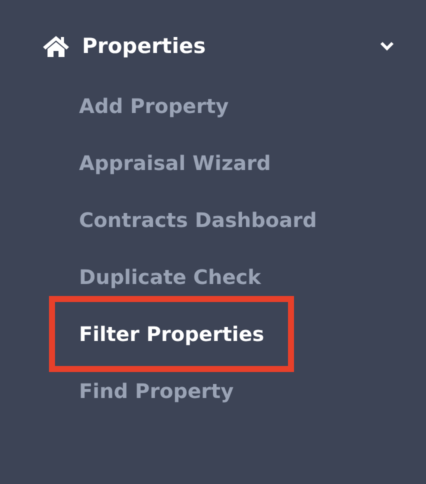  Describe the element at coordinates (387, 46) in the screenshot. I see `chevron-icon` at that location.